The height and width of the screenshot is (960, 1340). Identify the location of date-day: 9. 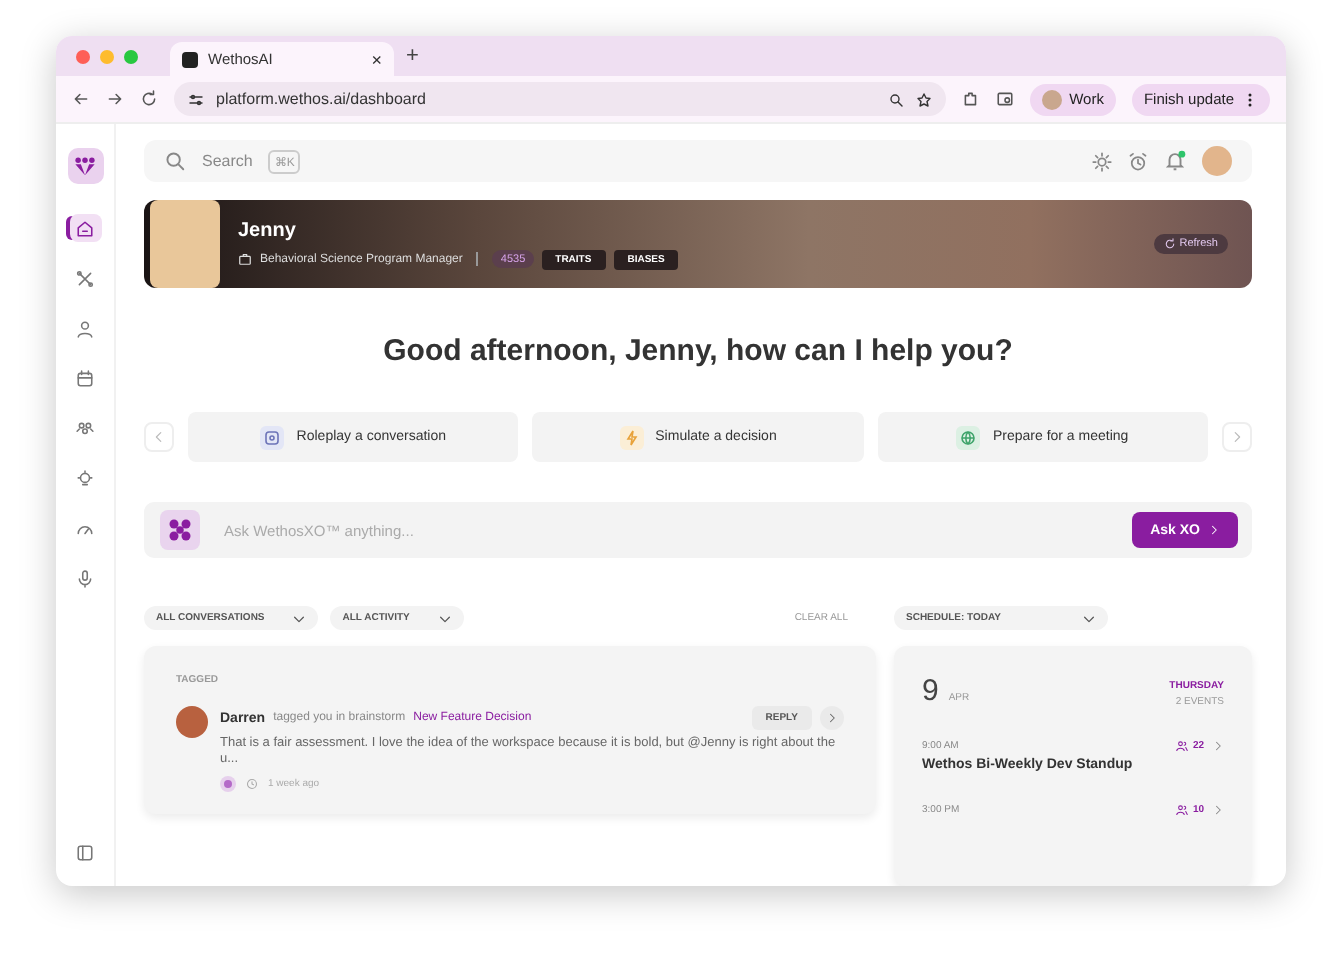
(930, 691).